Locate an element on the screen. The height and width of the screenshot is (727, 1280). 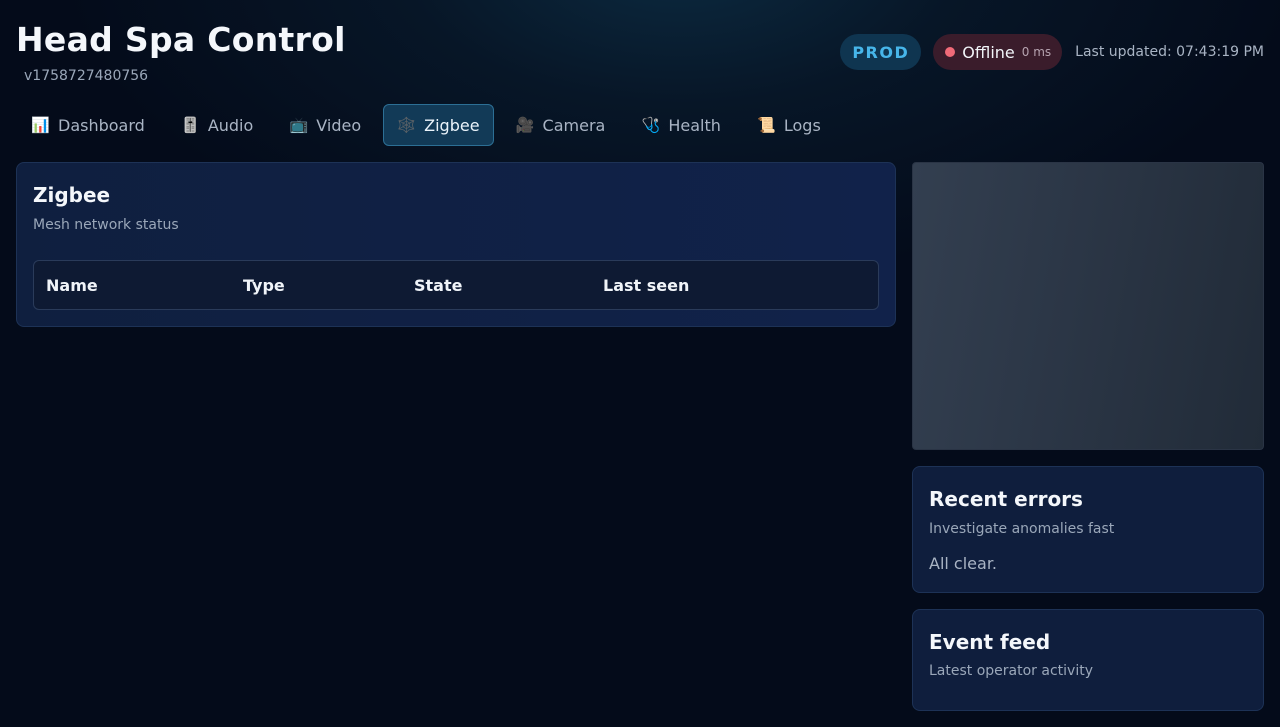
scroll-icon: 📜 is located at coordinates (766, 125).